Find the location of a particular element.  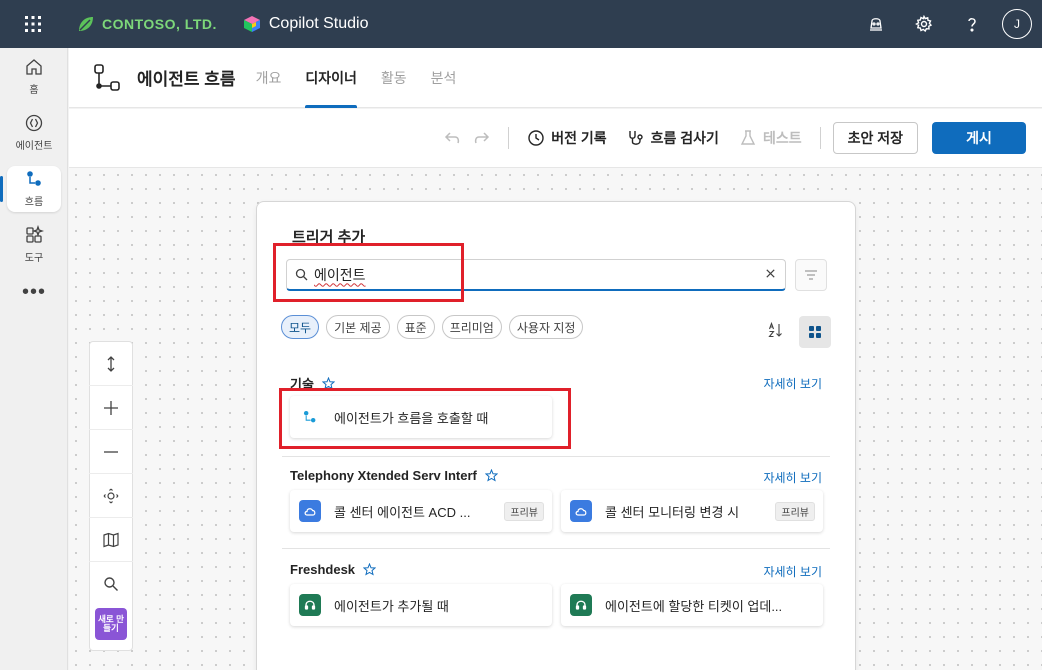

highlight-box-search is located at coordinates (368, 272).